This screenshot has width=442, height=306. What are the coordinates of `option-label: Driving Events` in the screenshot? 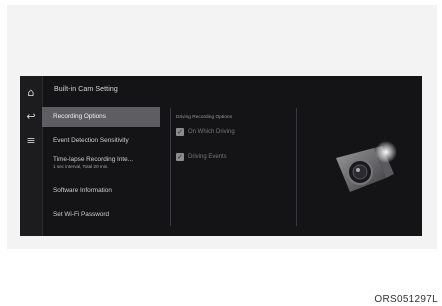 It's located at (207, 157).